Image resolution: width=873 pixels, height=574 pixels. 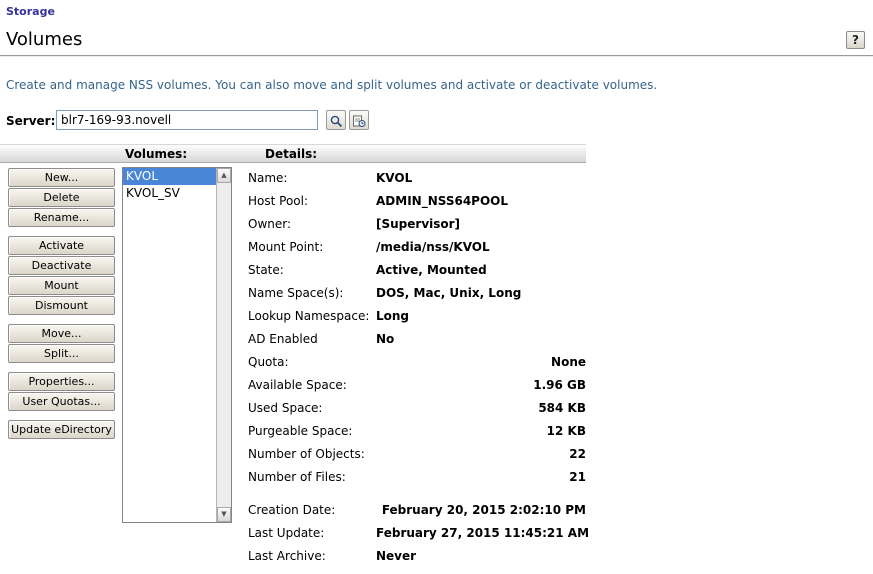 What do you see at coordinates (396, 555) in the screenshot?
I see `detail-value: Never` at bounding box center [396, 555].